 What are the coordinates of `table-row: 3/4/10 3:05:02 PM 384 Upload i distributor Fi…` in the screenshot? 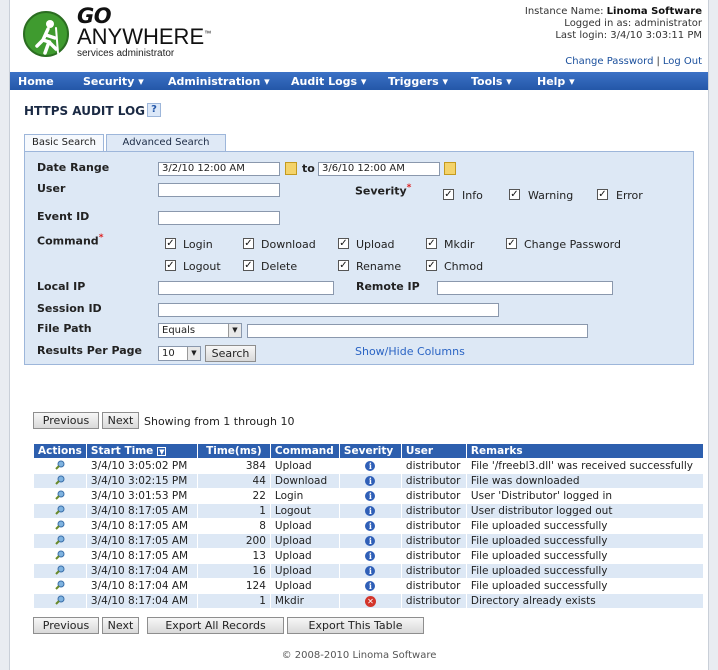 It's located at (369, 466).